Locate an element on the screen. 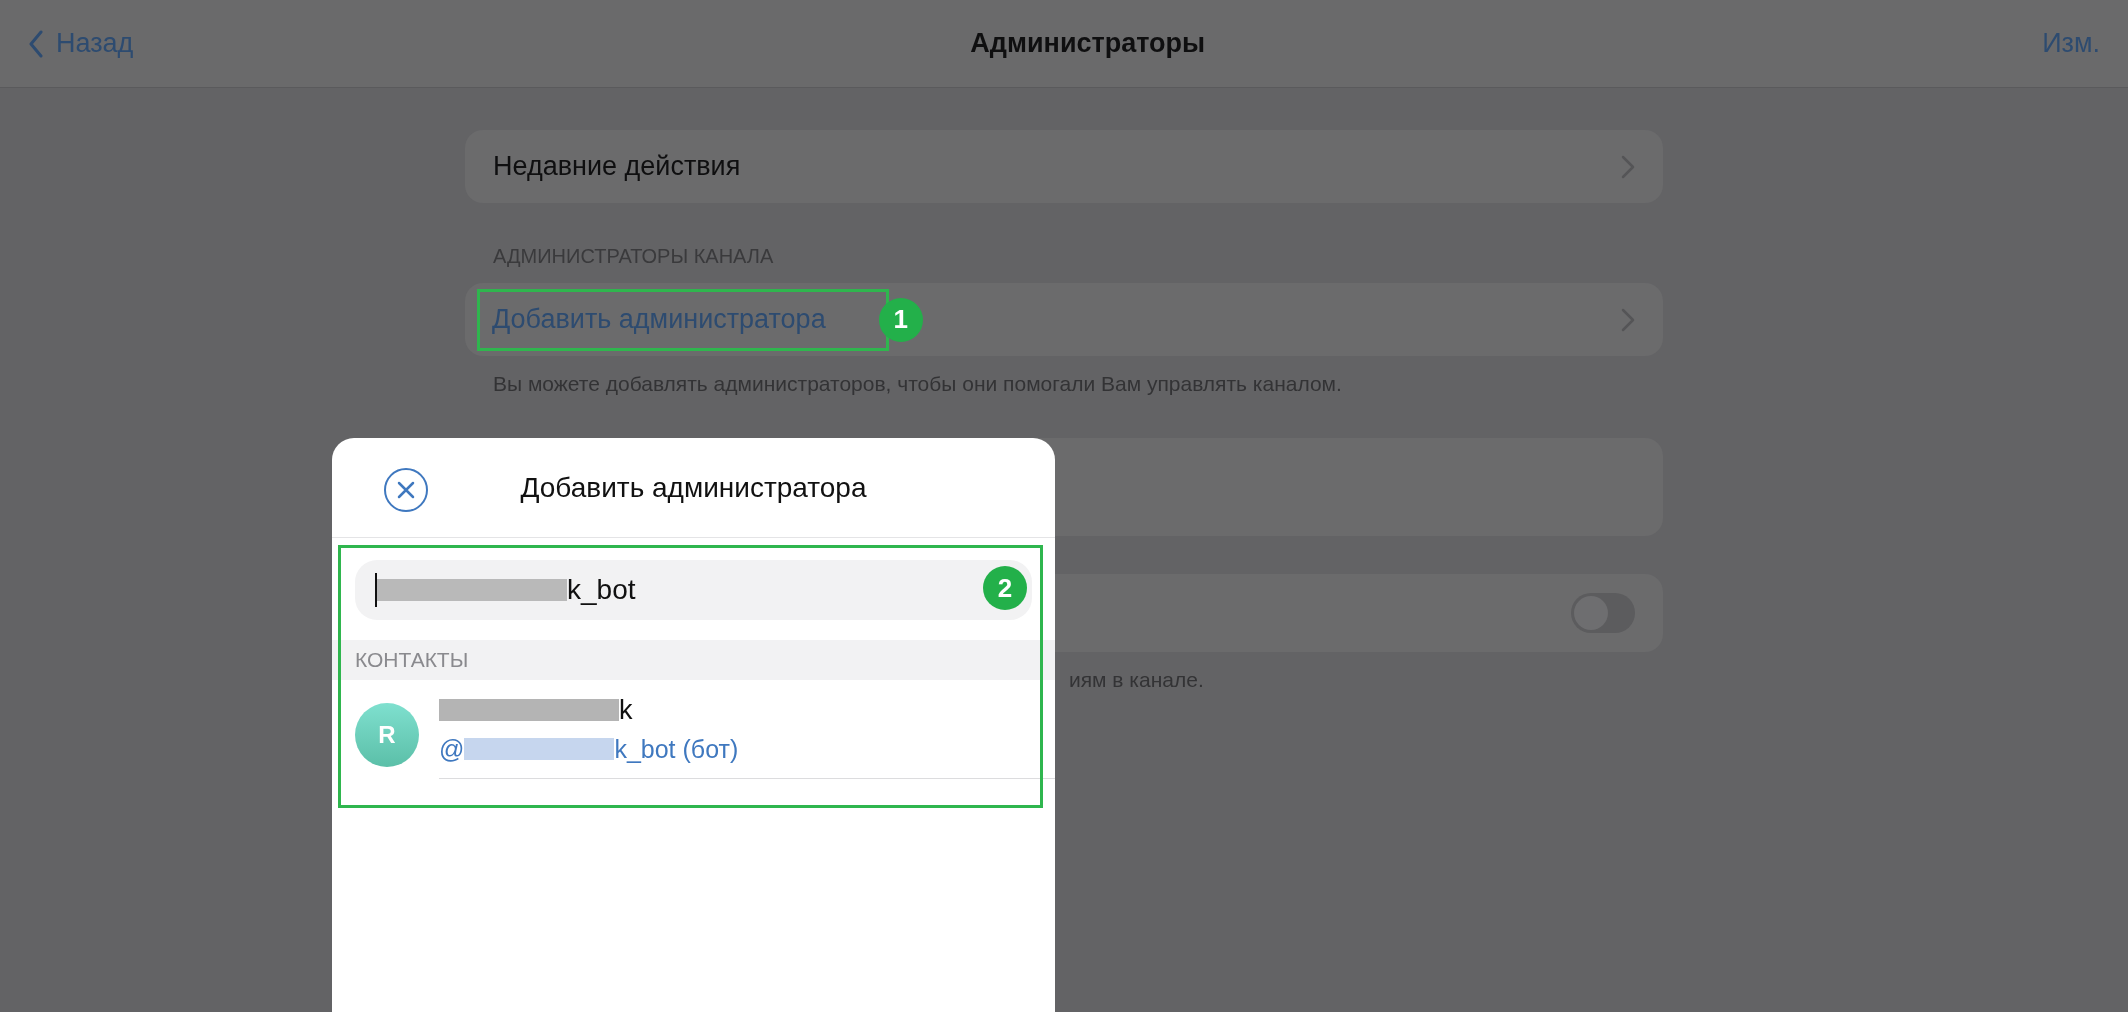 The height and width of the screenshot is (1012, 2128). section-header: КОНТАКТЫ is located at coordinates (412, 660).